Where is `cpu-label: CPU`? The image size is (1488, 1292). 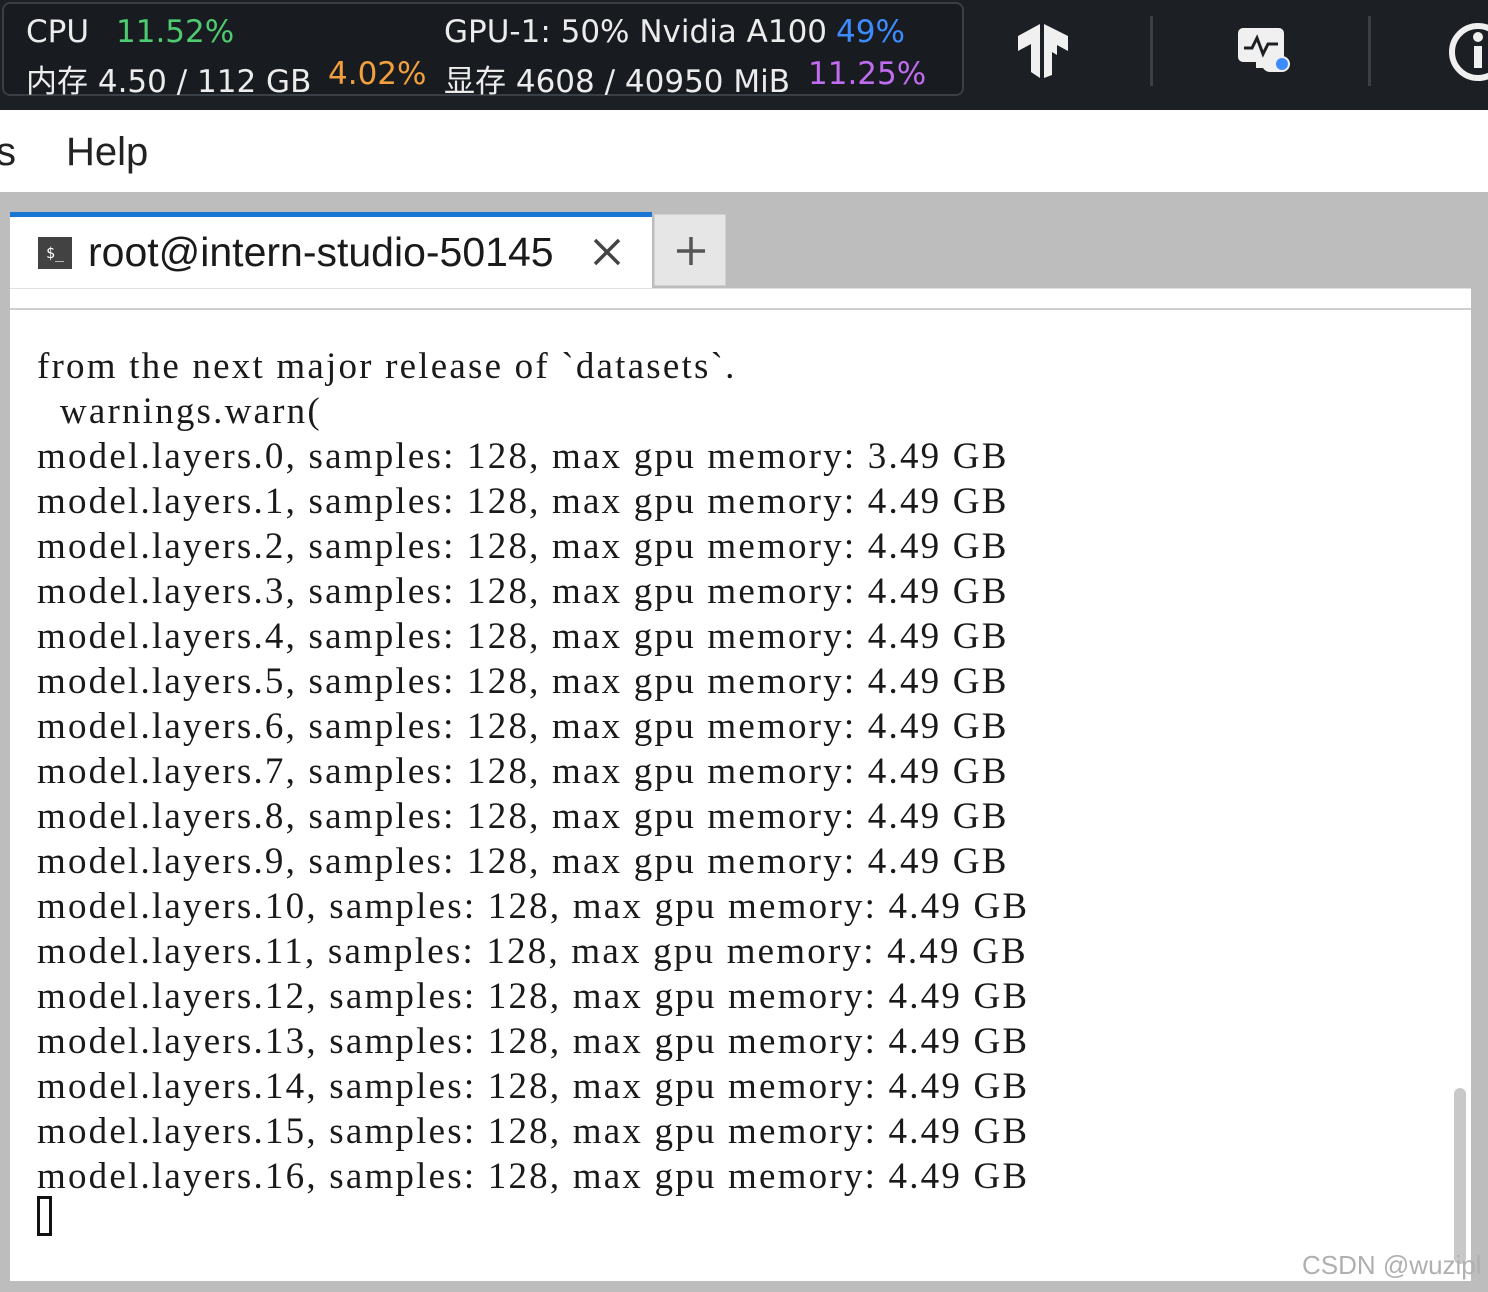
cpu-label: CPU is located at coordinates (58, 32).